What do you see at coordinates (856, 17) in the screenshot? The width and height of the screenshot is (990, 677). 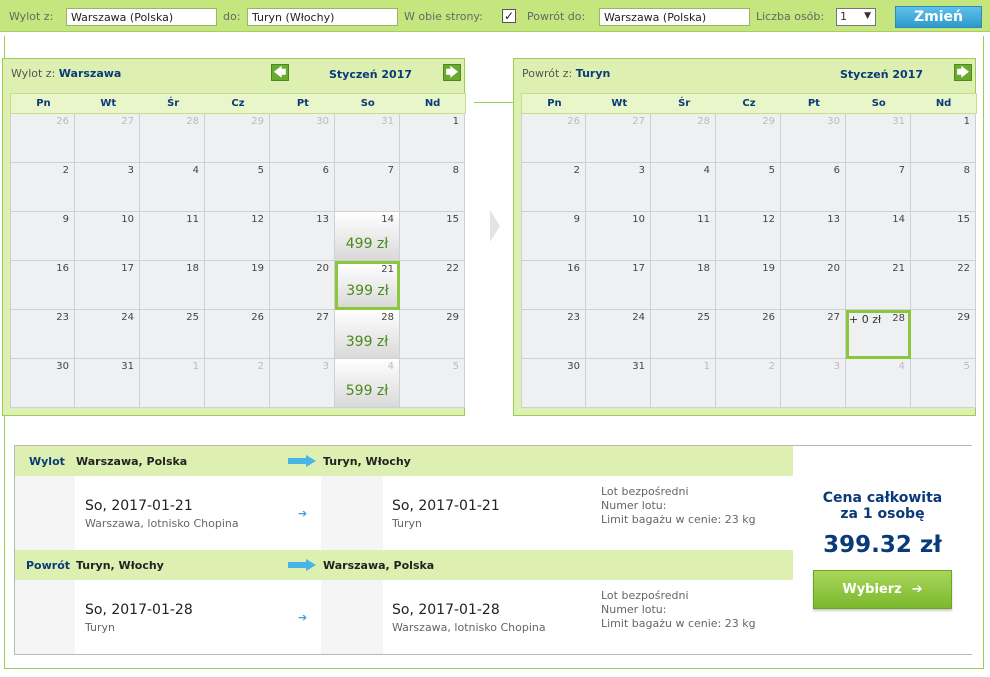 I see `persons-select: 1 ▼` at bounding box center [856, 17].